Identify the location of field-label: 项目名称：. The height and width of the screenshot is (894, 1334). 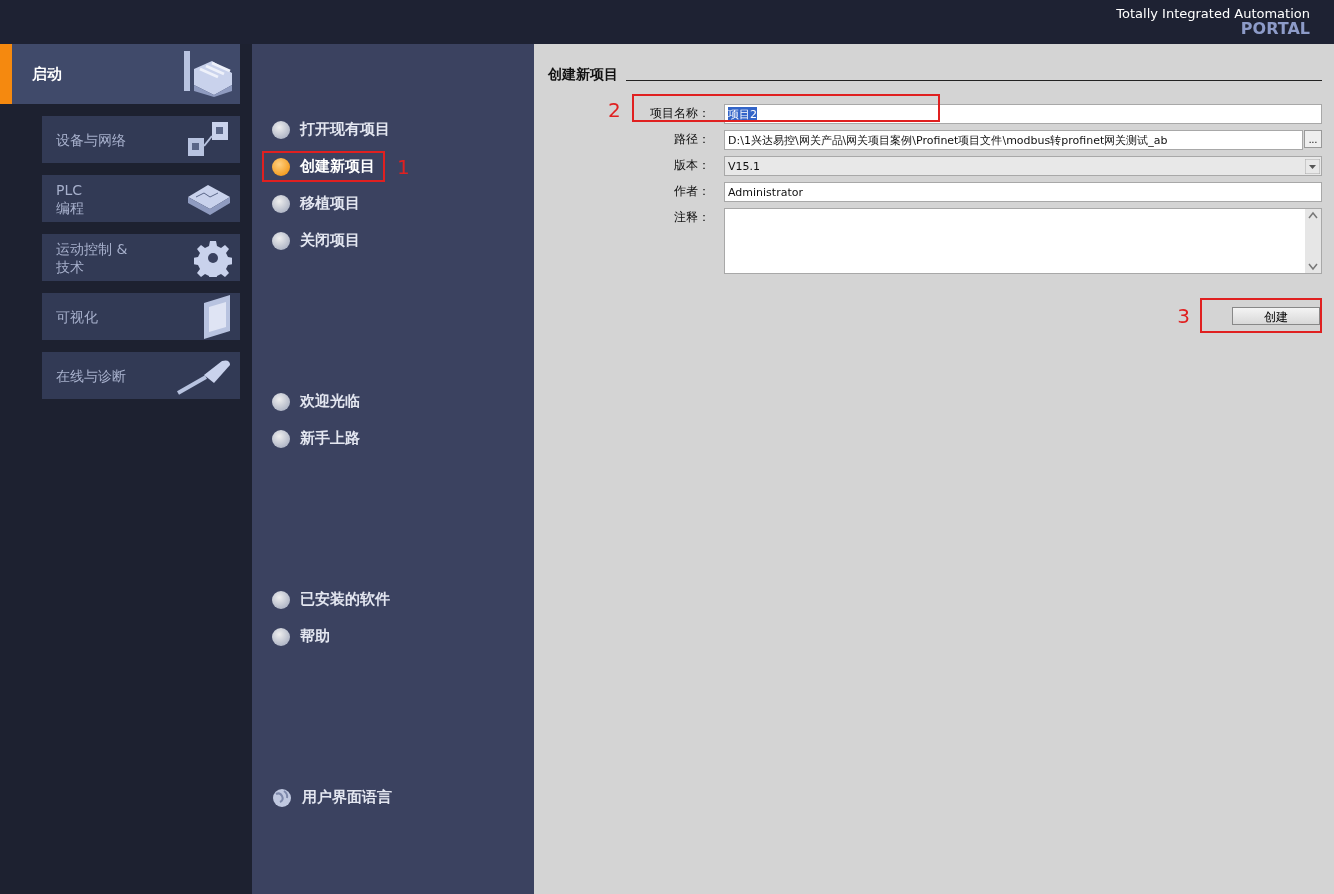
(680, 113).